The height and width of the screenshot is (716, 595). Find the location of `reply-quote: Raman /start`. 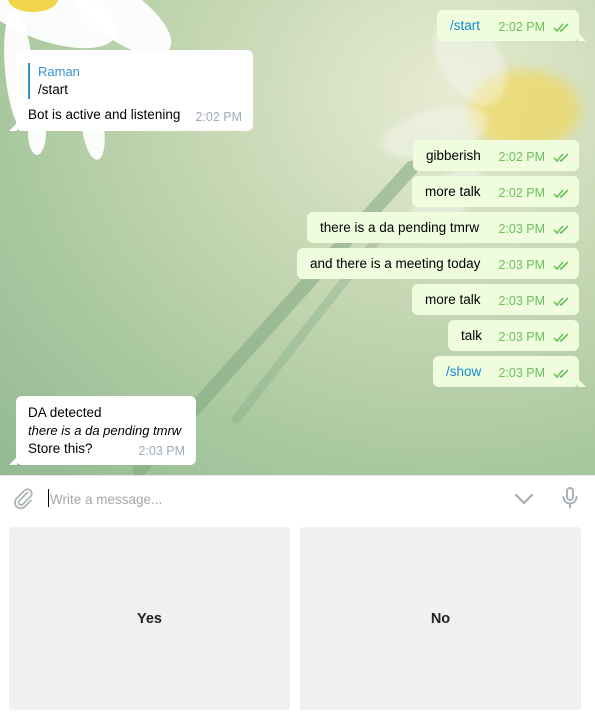

reply-quote: Raman /start is located at coordinates (54, 81).